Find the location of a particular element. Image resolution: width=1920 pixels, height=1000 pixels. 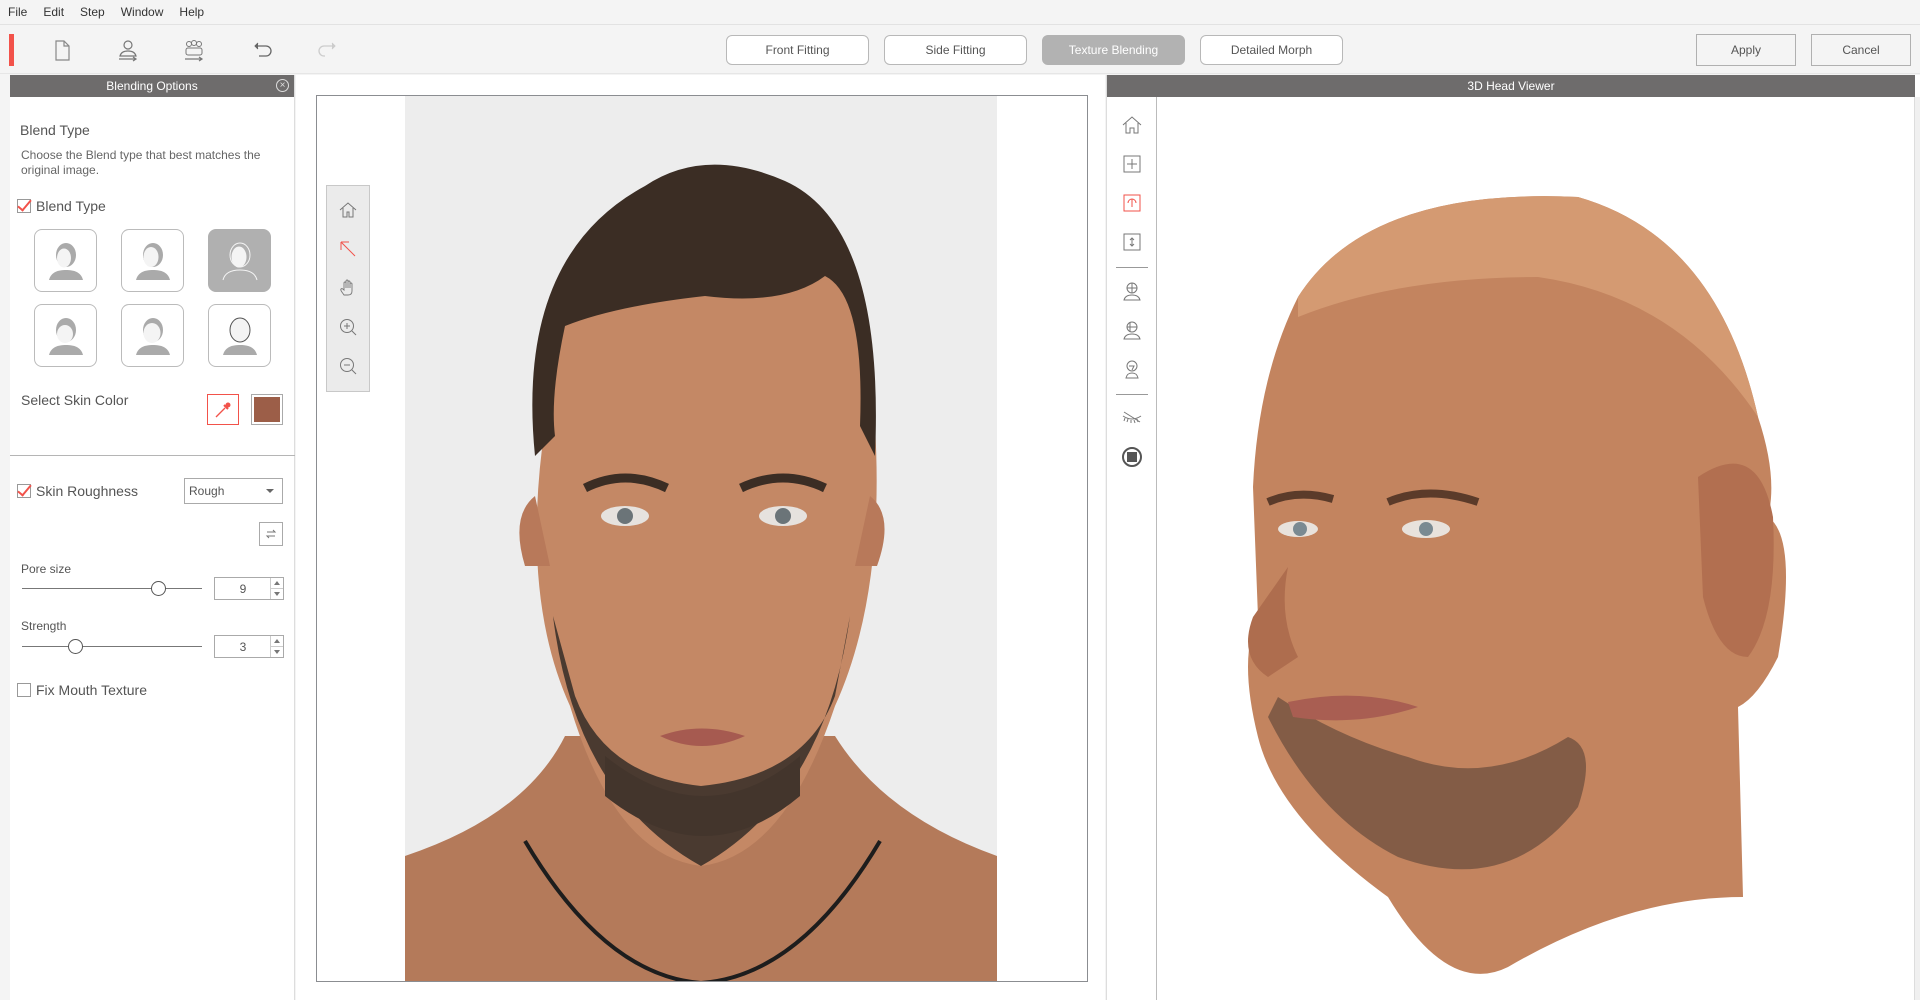

section-title: Blend Type is located at coordinates (55, 130).